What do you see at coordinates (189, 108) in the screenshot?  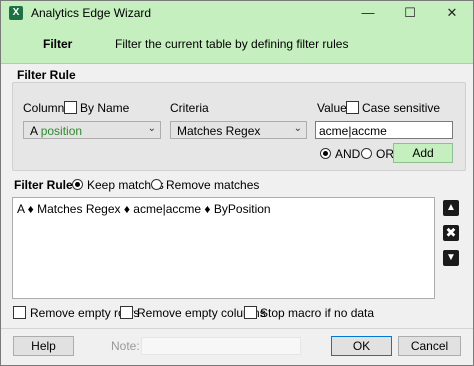 I see `criteria-label: Criteria` at bounding box center [189, 108].